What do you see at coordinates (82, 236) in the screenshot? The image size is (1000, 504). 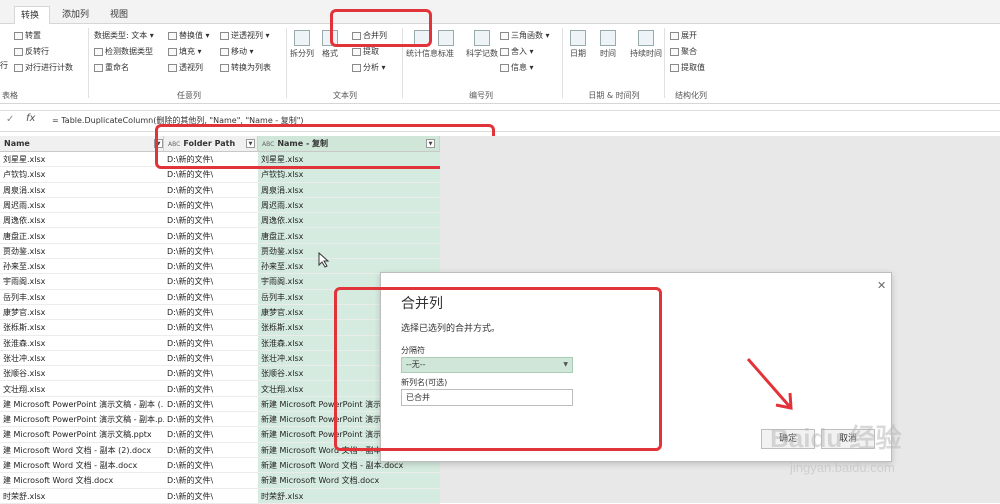 I see `cell-name: 唐盘正.xlsx` at bounding box center [82, 236].